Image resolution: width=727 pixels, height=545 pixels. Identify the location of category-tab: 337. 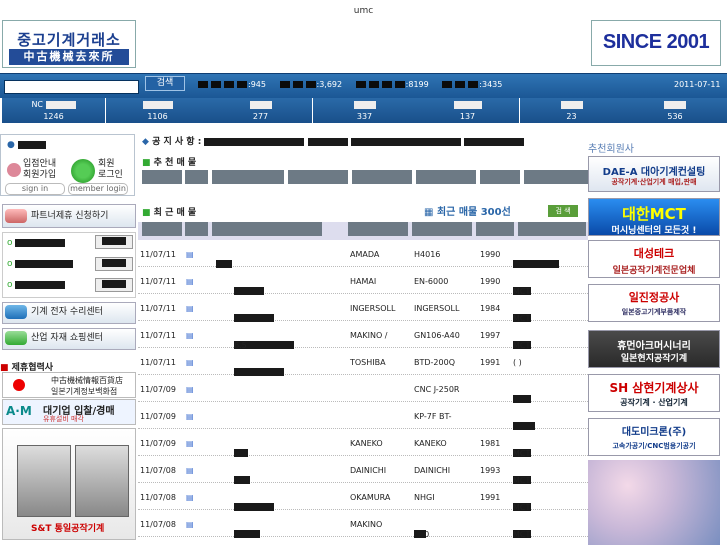
(364, 110).